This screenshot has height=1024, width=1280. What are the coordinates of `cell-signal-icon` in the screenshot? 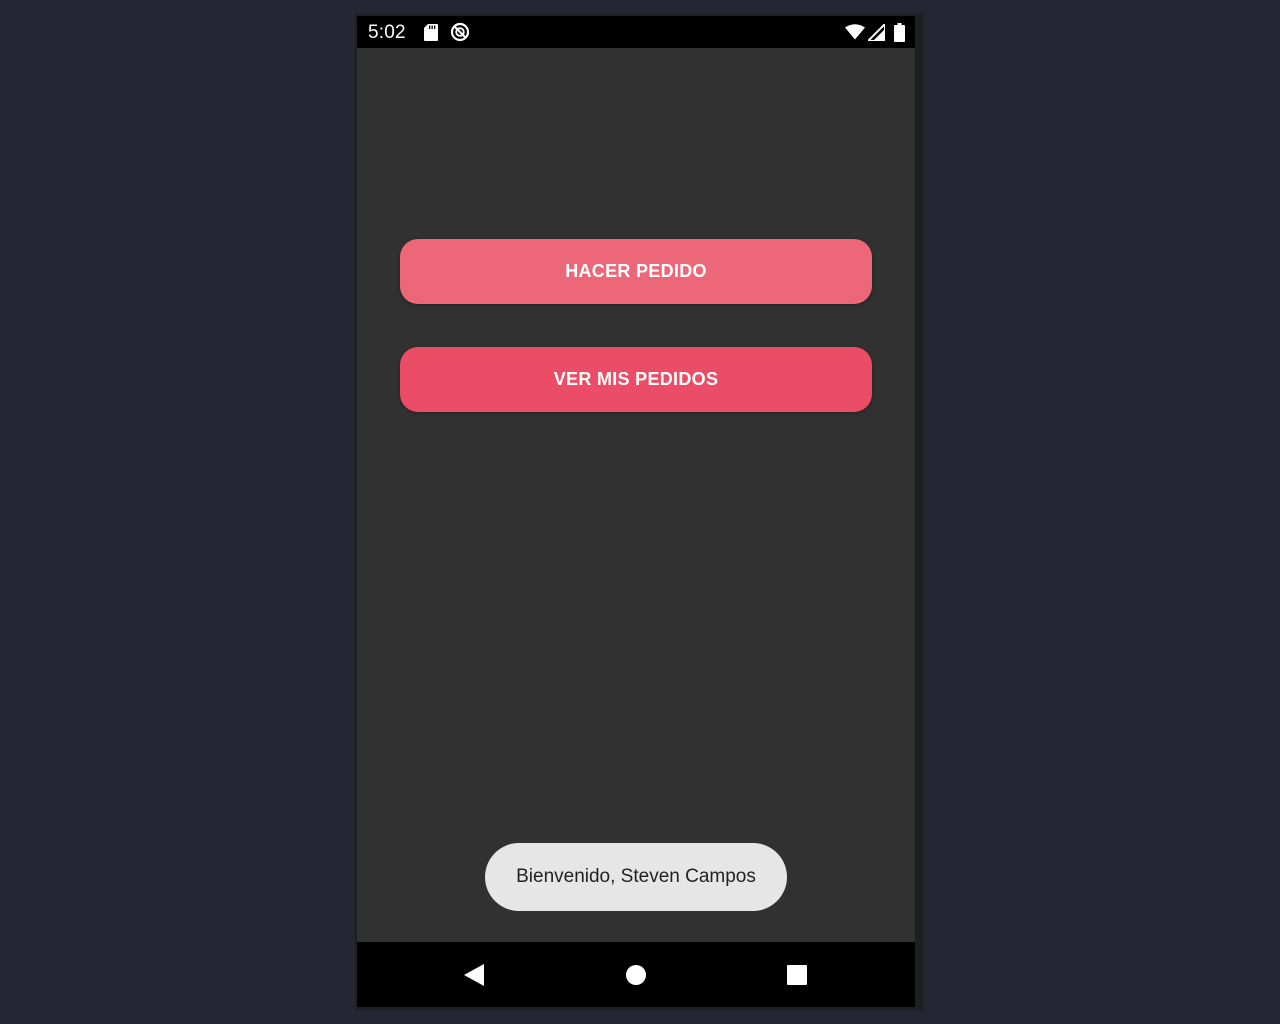 It's located at (876, 32).